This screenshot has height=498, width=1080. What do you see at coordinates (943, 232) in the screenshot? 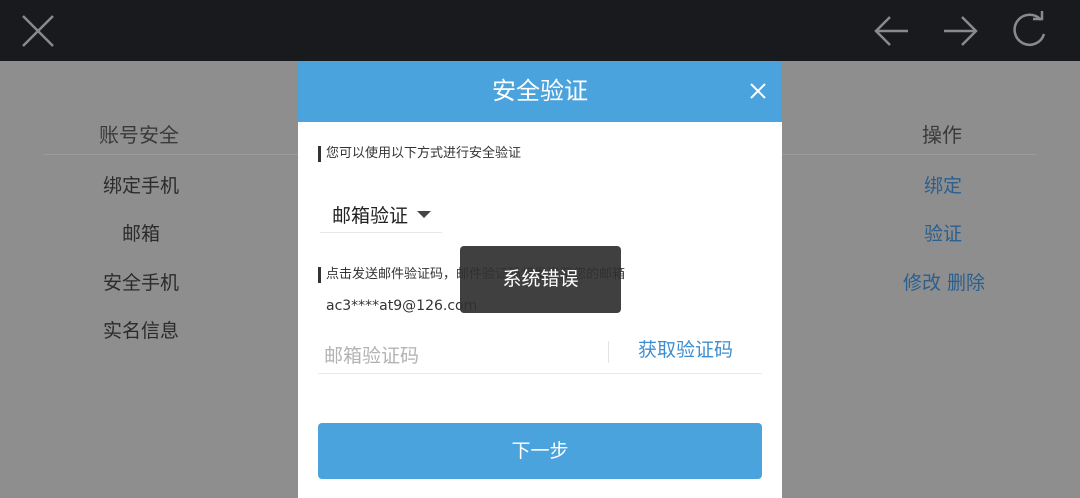
I see `verify-link: 验证` at bounding box center [943, 232].